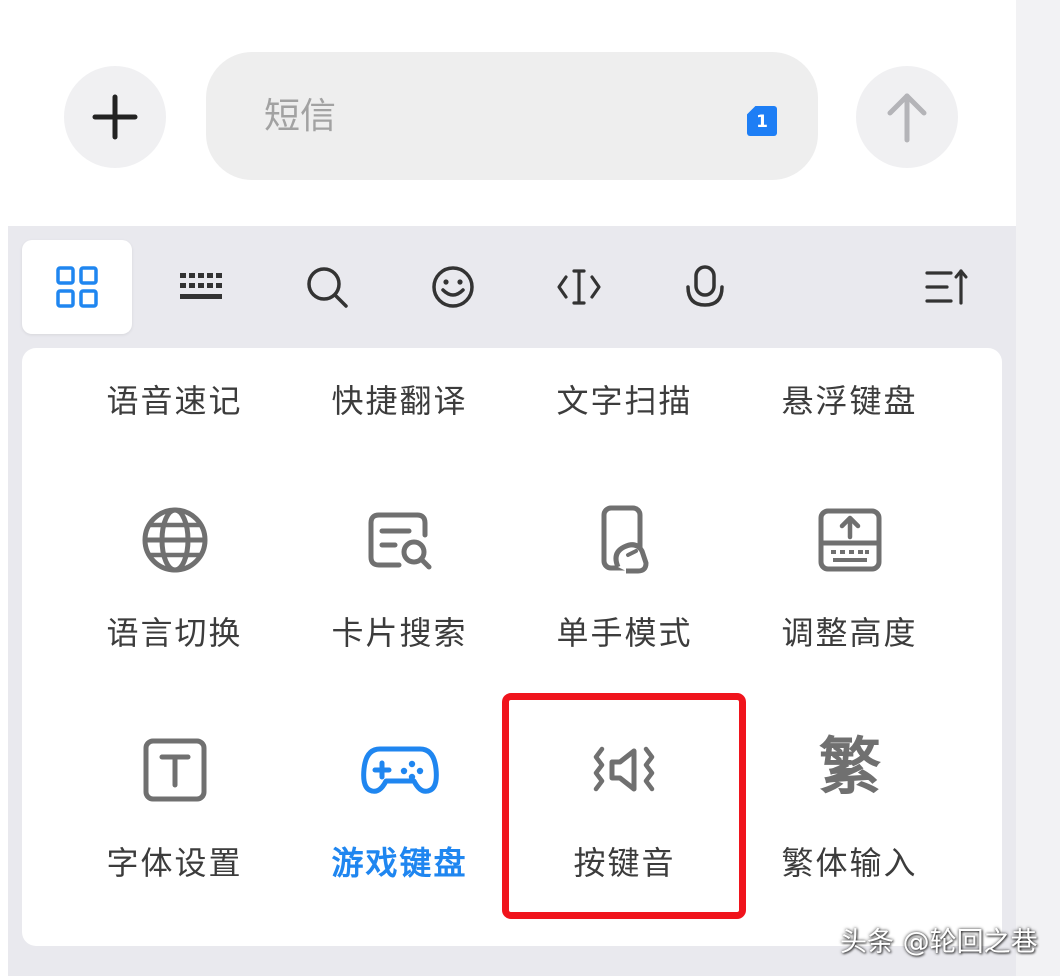 This screenshot has width=1060, height=976. Describe the element at coordinates (849, 766) in the screenshot. I see `traditional-char-icon: 繁` at that location.